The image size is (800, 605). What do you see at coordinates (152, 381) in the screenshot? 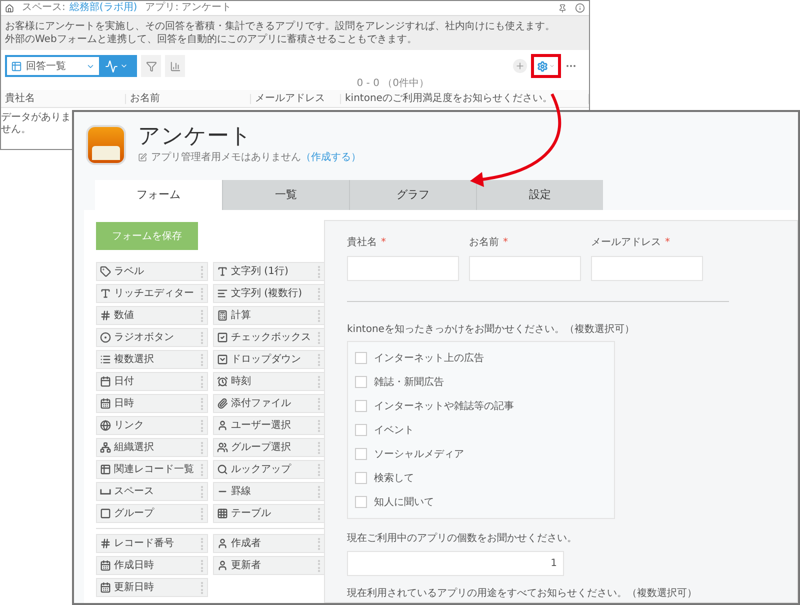
I see `field-palette-item: 日付` at bounding box center [152, 381].